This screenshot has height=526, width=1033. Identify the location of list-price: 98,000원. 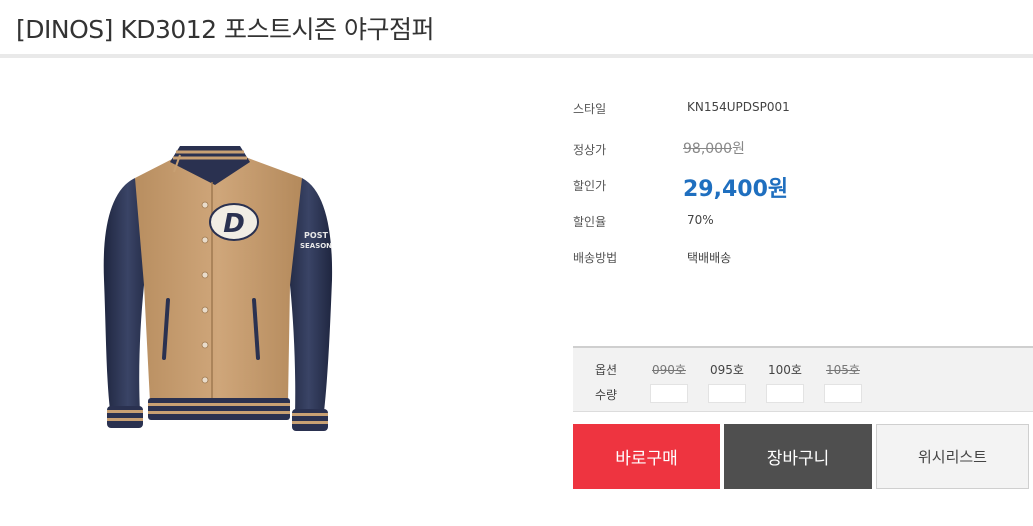
(714, 148).